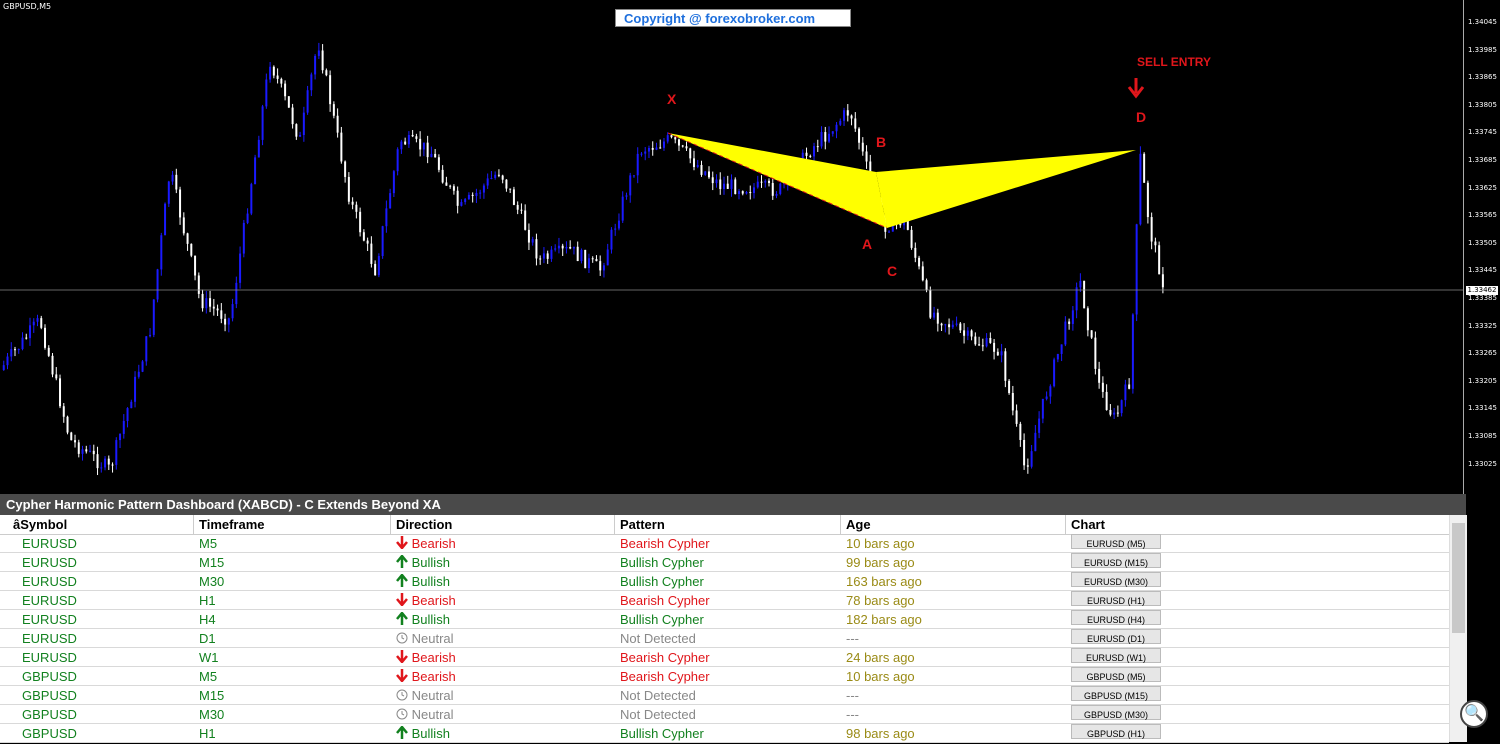  Describe the element at coordinates (852, 714) in the screenshot. I see `age-cell: ---` at that location.